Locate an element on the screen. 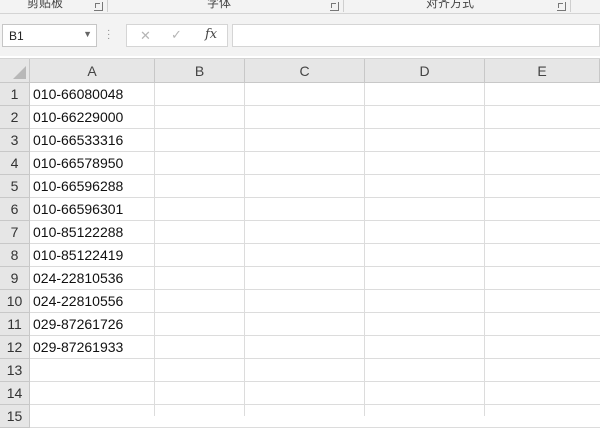 The width and height of the screenshot is (600, 428). row-header-10: 10 is located at coordinates (15, 301).